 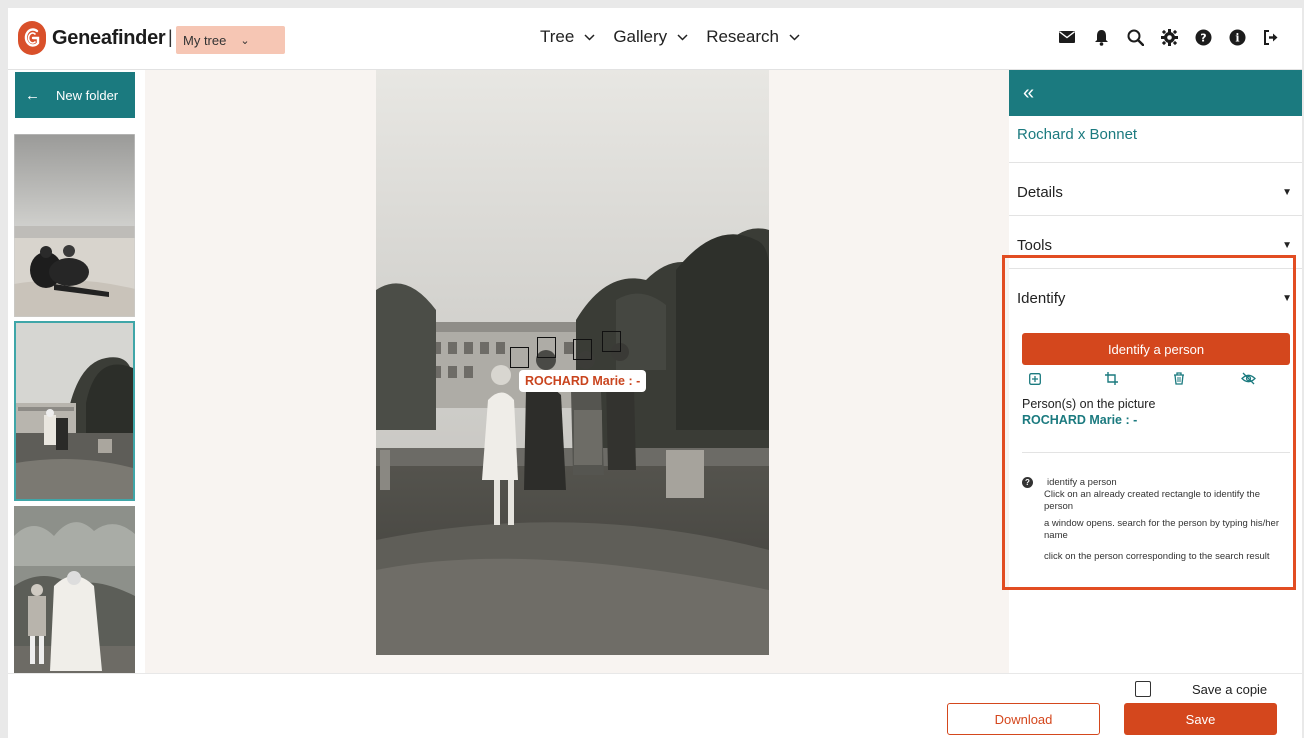 I want to click on chevron-down-icon: ⌄, so click(x=245, y=40).